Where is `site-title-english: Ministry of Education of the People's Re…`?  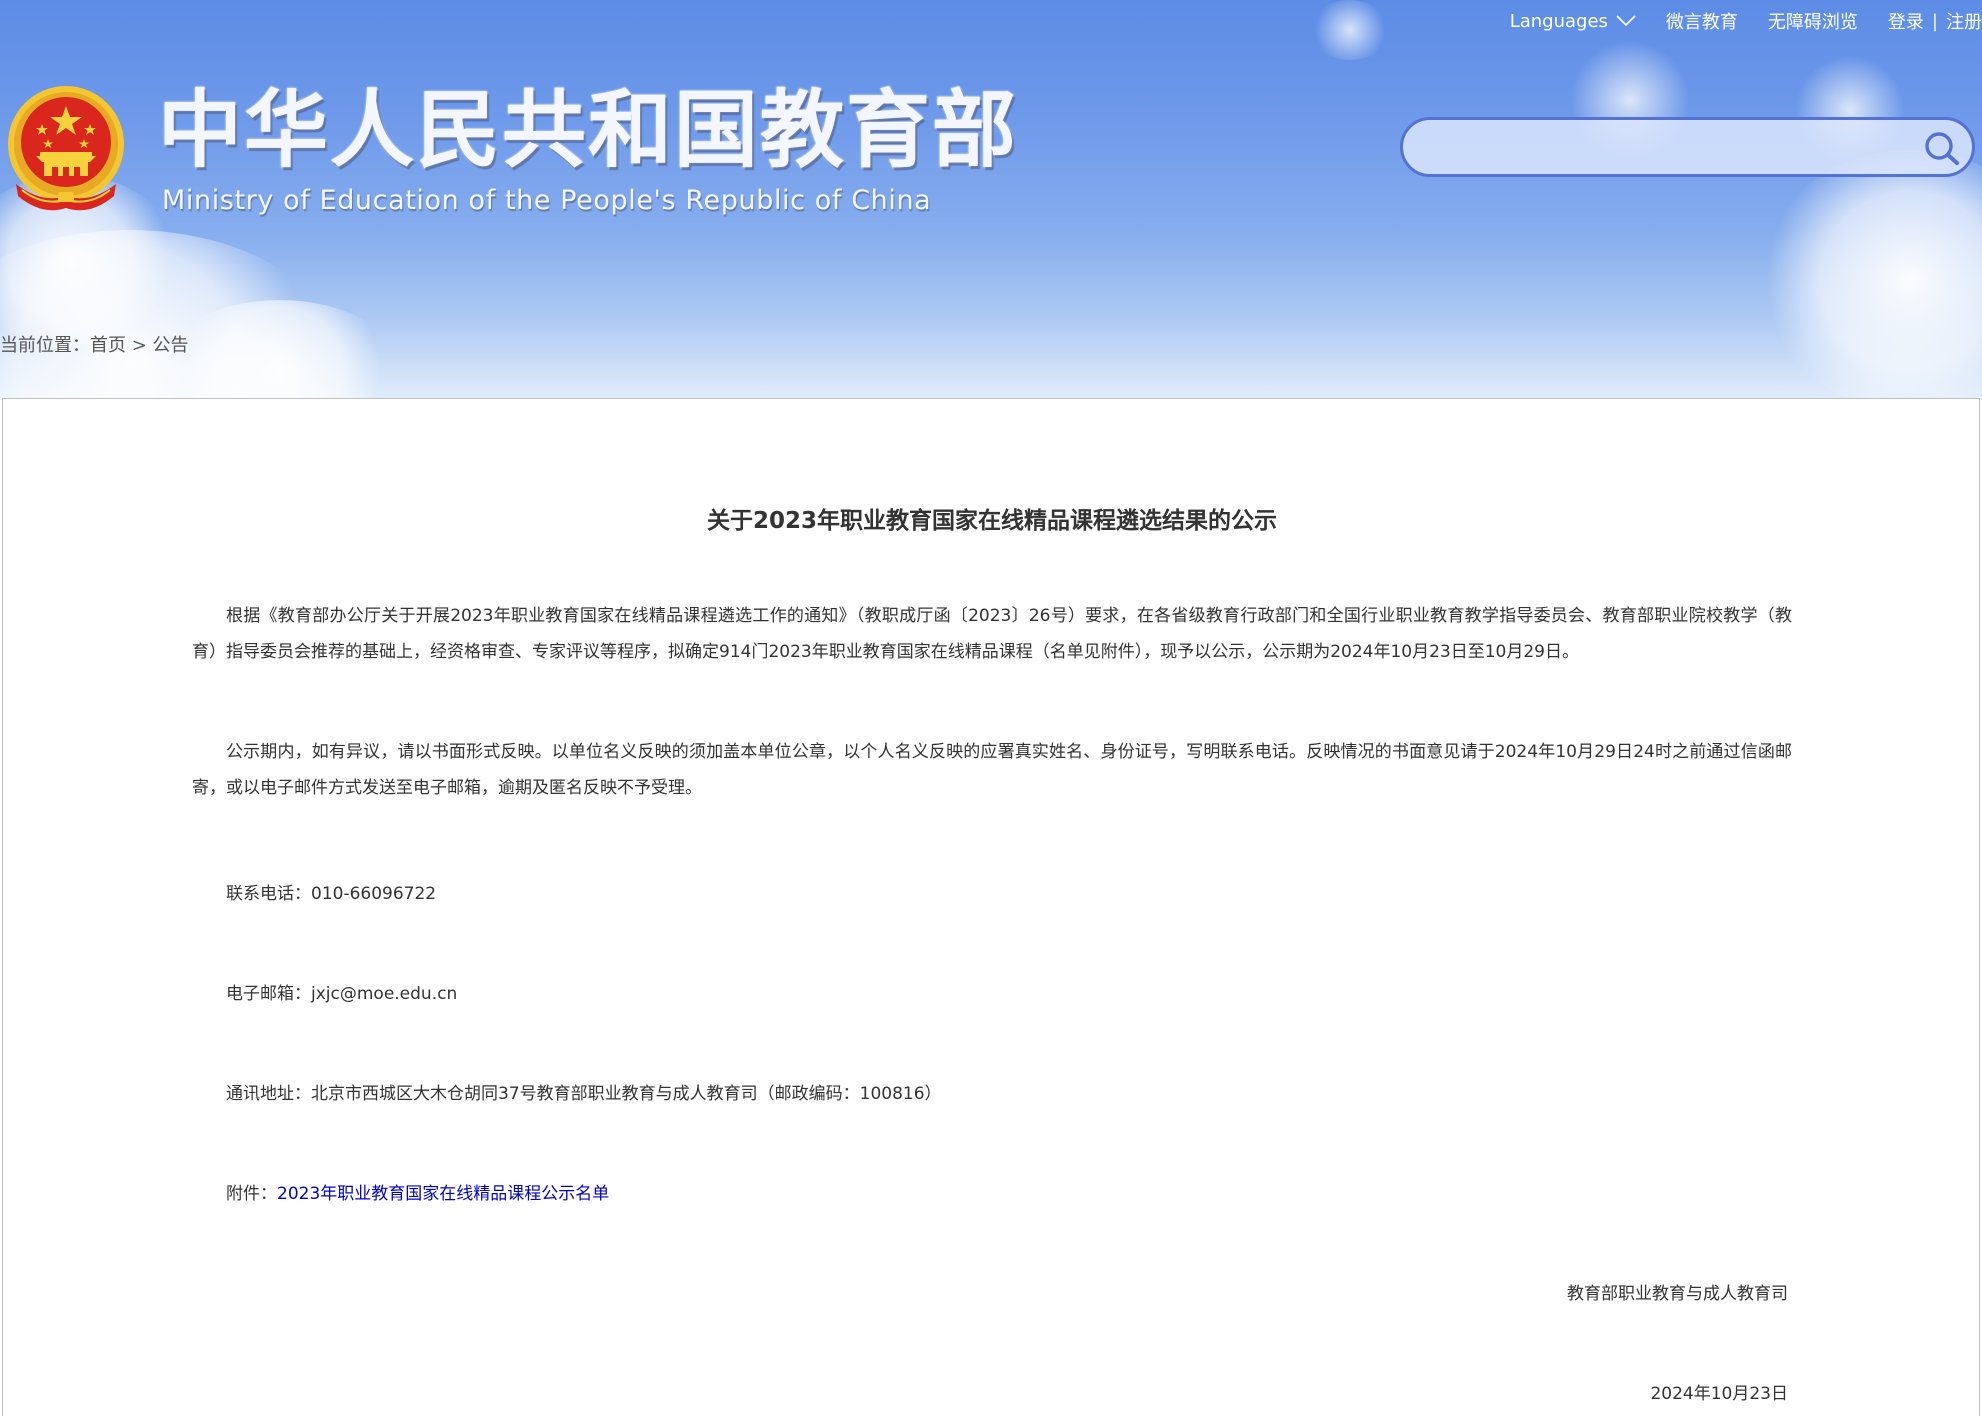
site-title-english: Ministry of Education of the People's Re… is located at coordinates (546, 200).